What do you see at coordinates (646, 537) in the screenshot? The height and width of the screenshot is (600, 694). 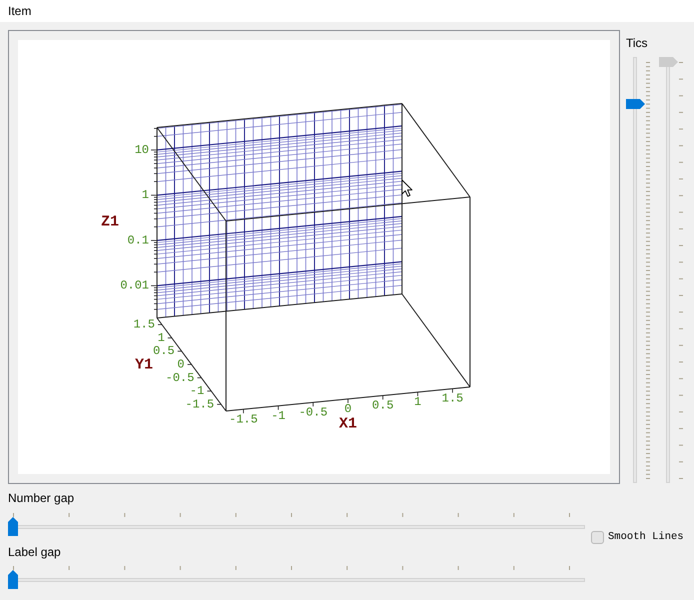 I see `checkbox-label: Smooth Lines` at bounding box center [646, 537].